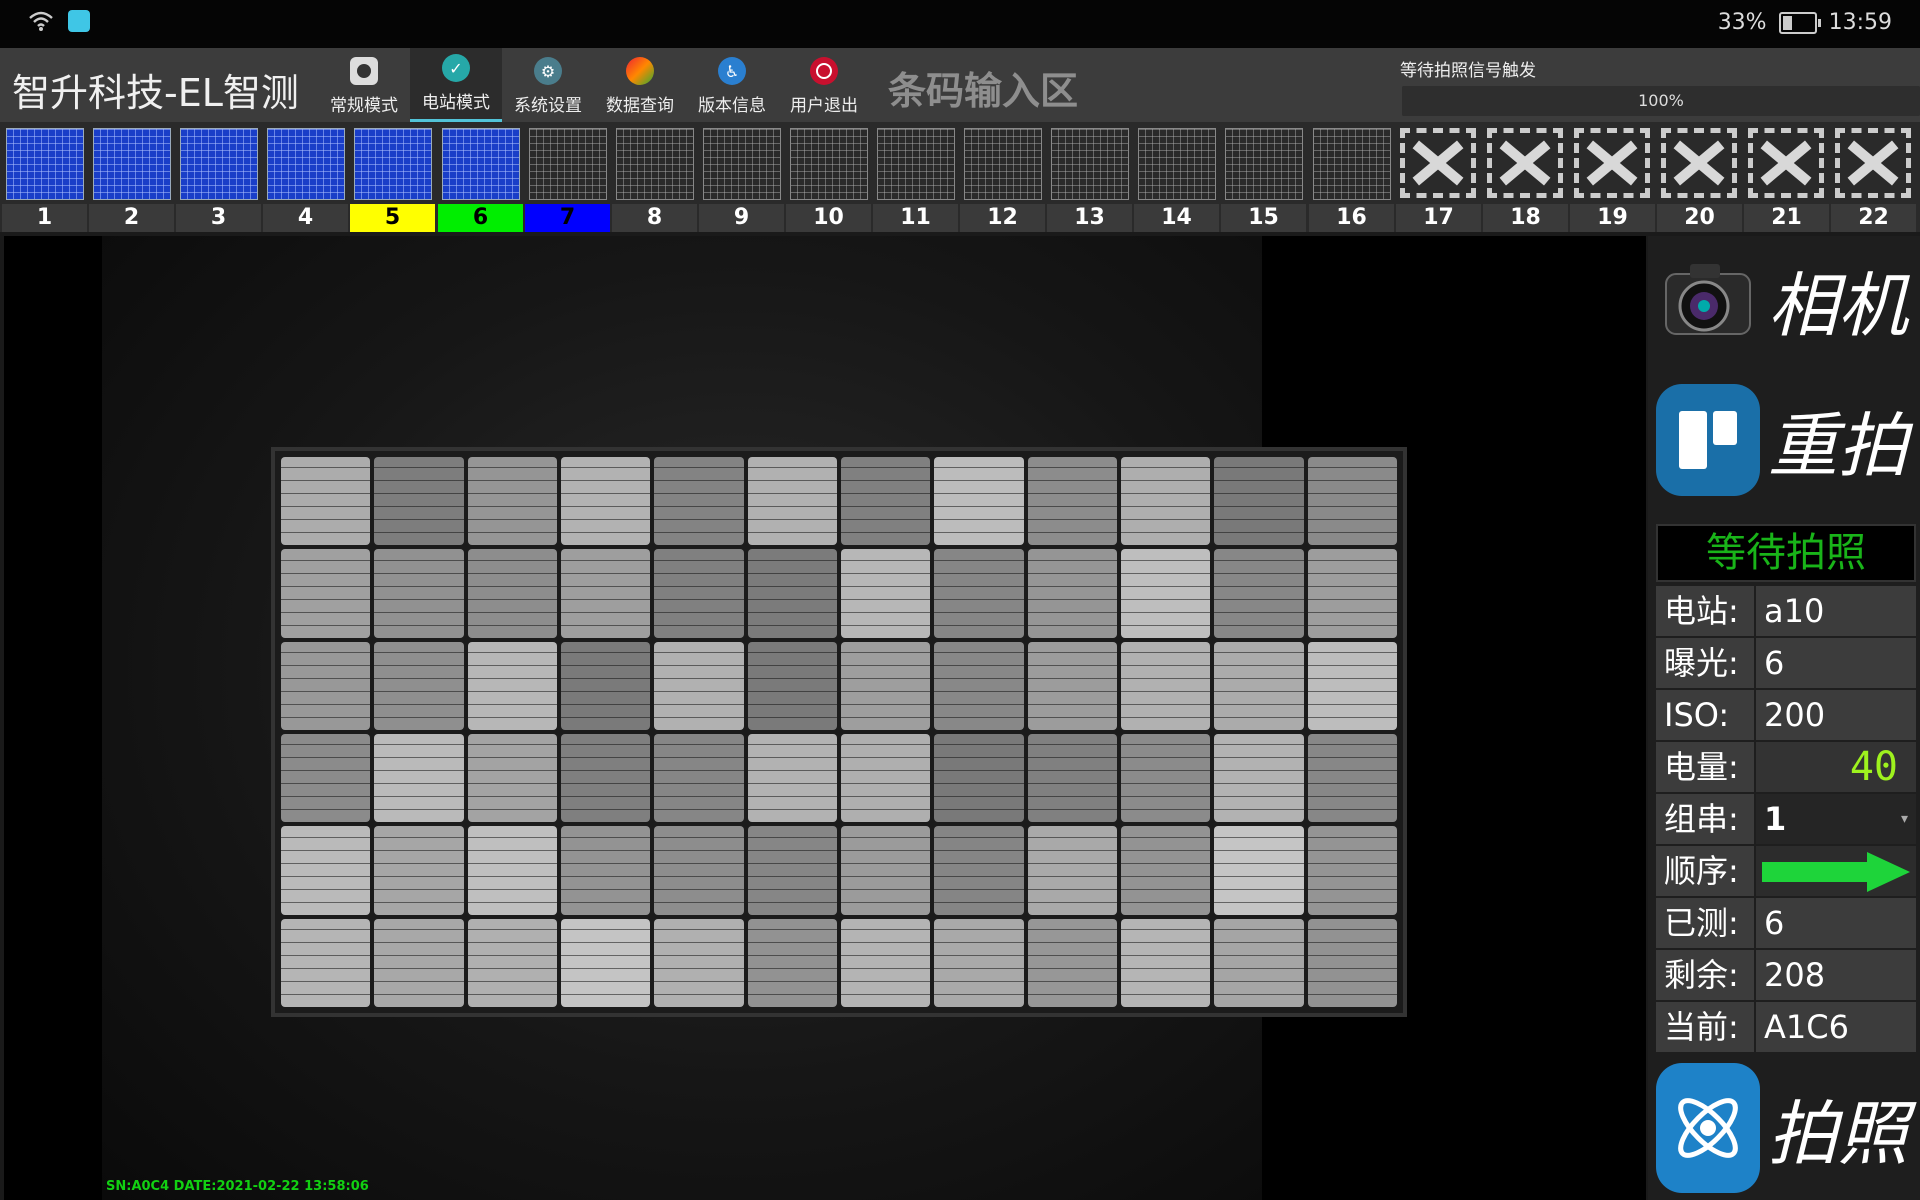 The width and height of the screenshot is (1920, 1200). What do you see at coordinates (741, 218) in the screenshot?
I see `thumbnail-number: 9` at bounding box center [741, 218].